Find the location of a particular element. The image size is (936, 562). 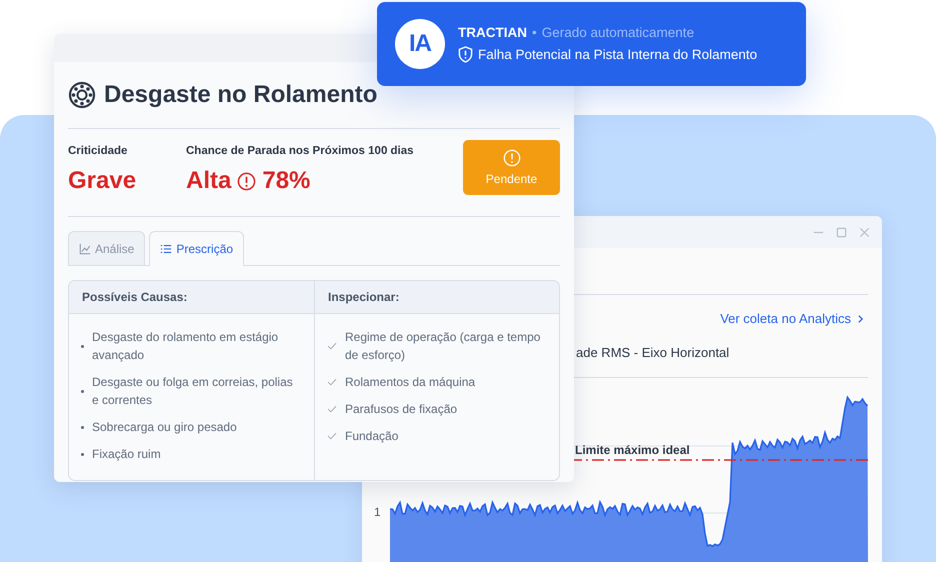

inspect-item: Parafusos de fixação is located at coordinates (401, 409).